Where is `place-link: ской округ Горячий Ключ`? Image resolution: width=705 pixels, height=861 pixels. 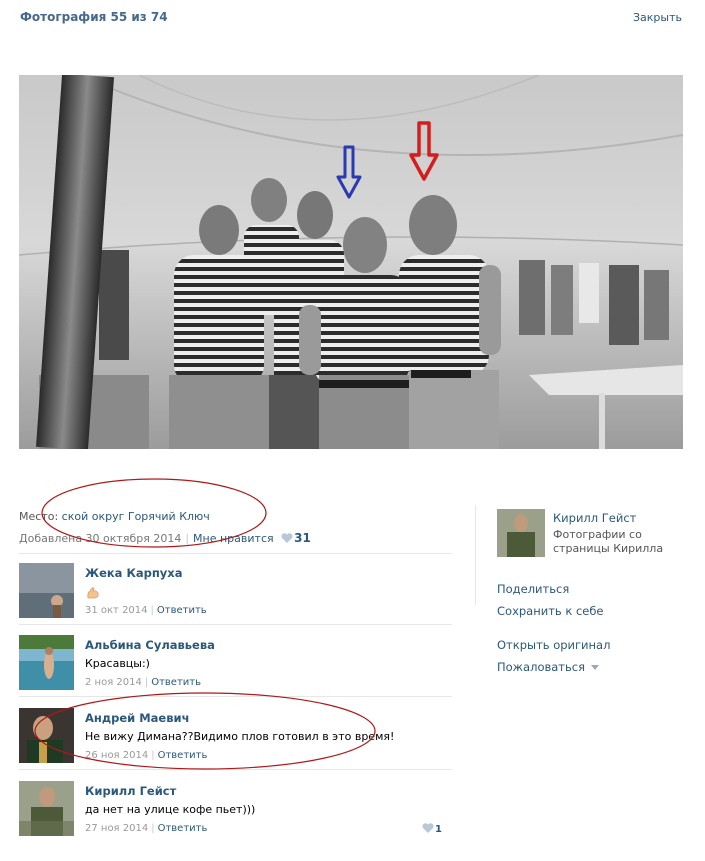
place-link: ской округ Горячий Ключ is located at coordinates (136, 516).